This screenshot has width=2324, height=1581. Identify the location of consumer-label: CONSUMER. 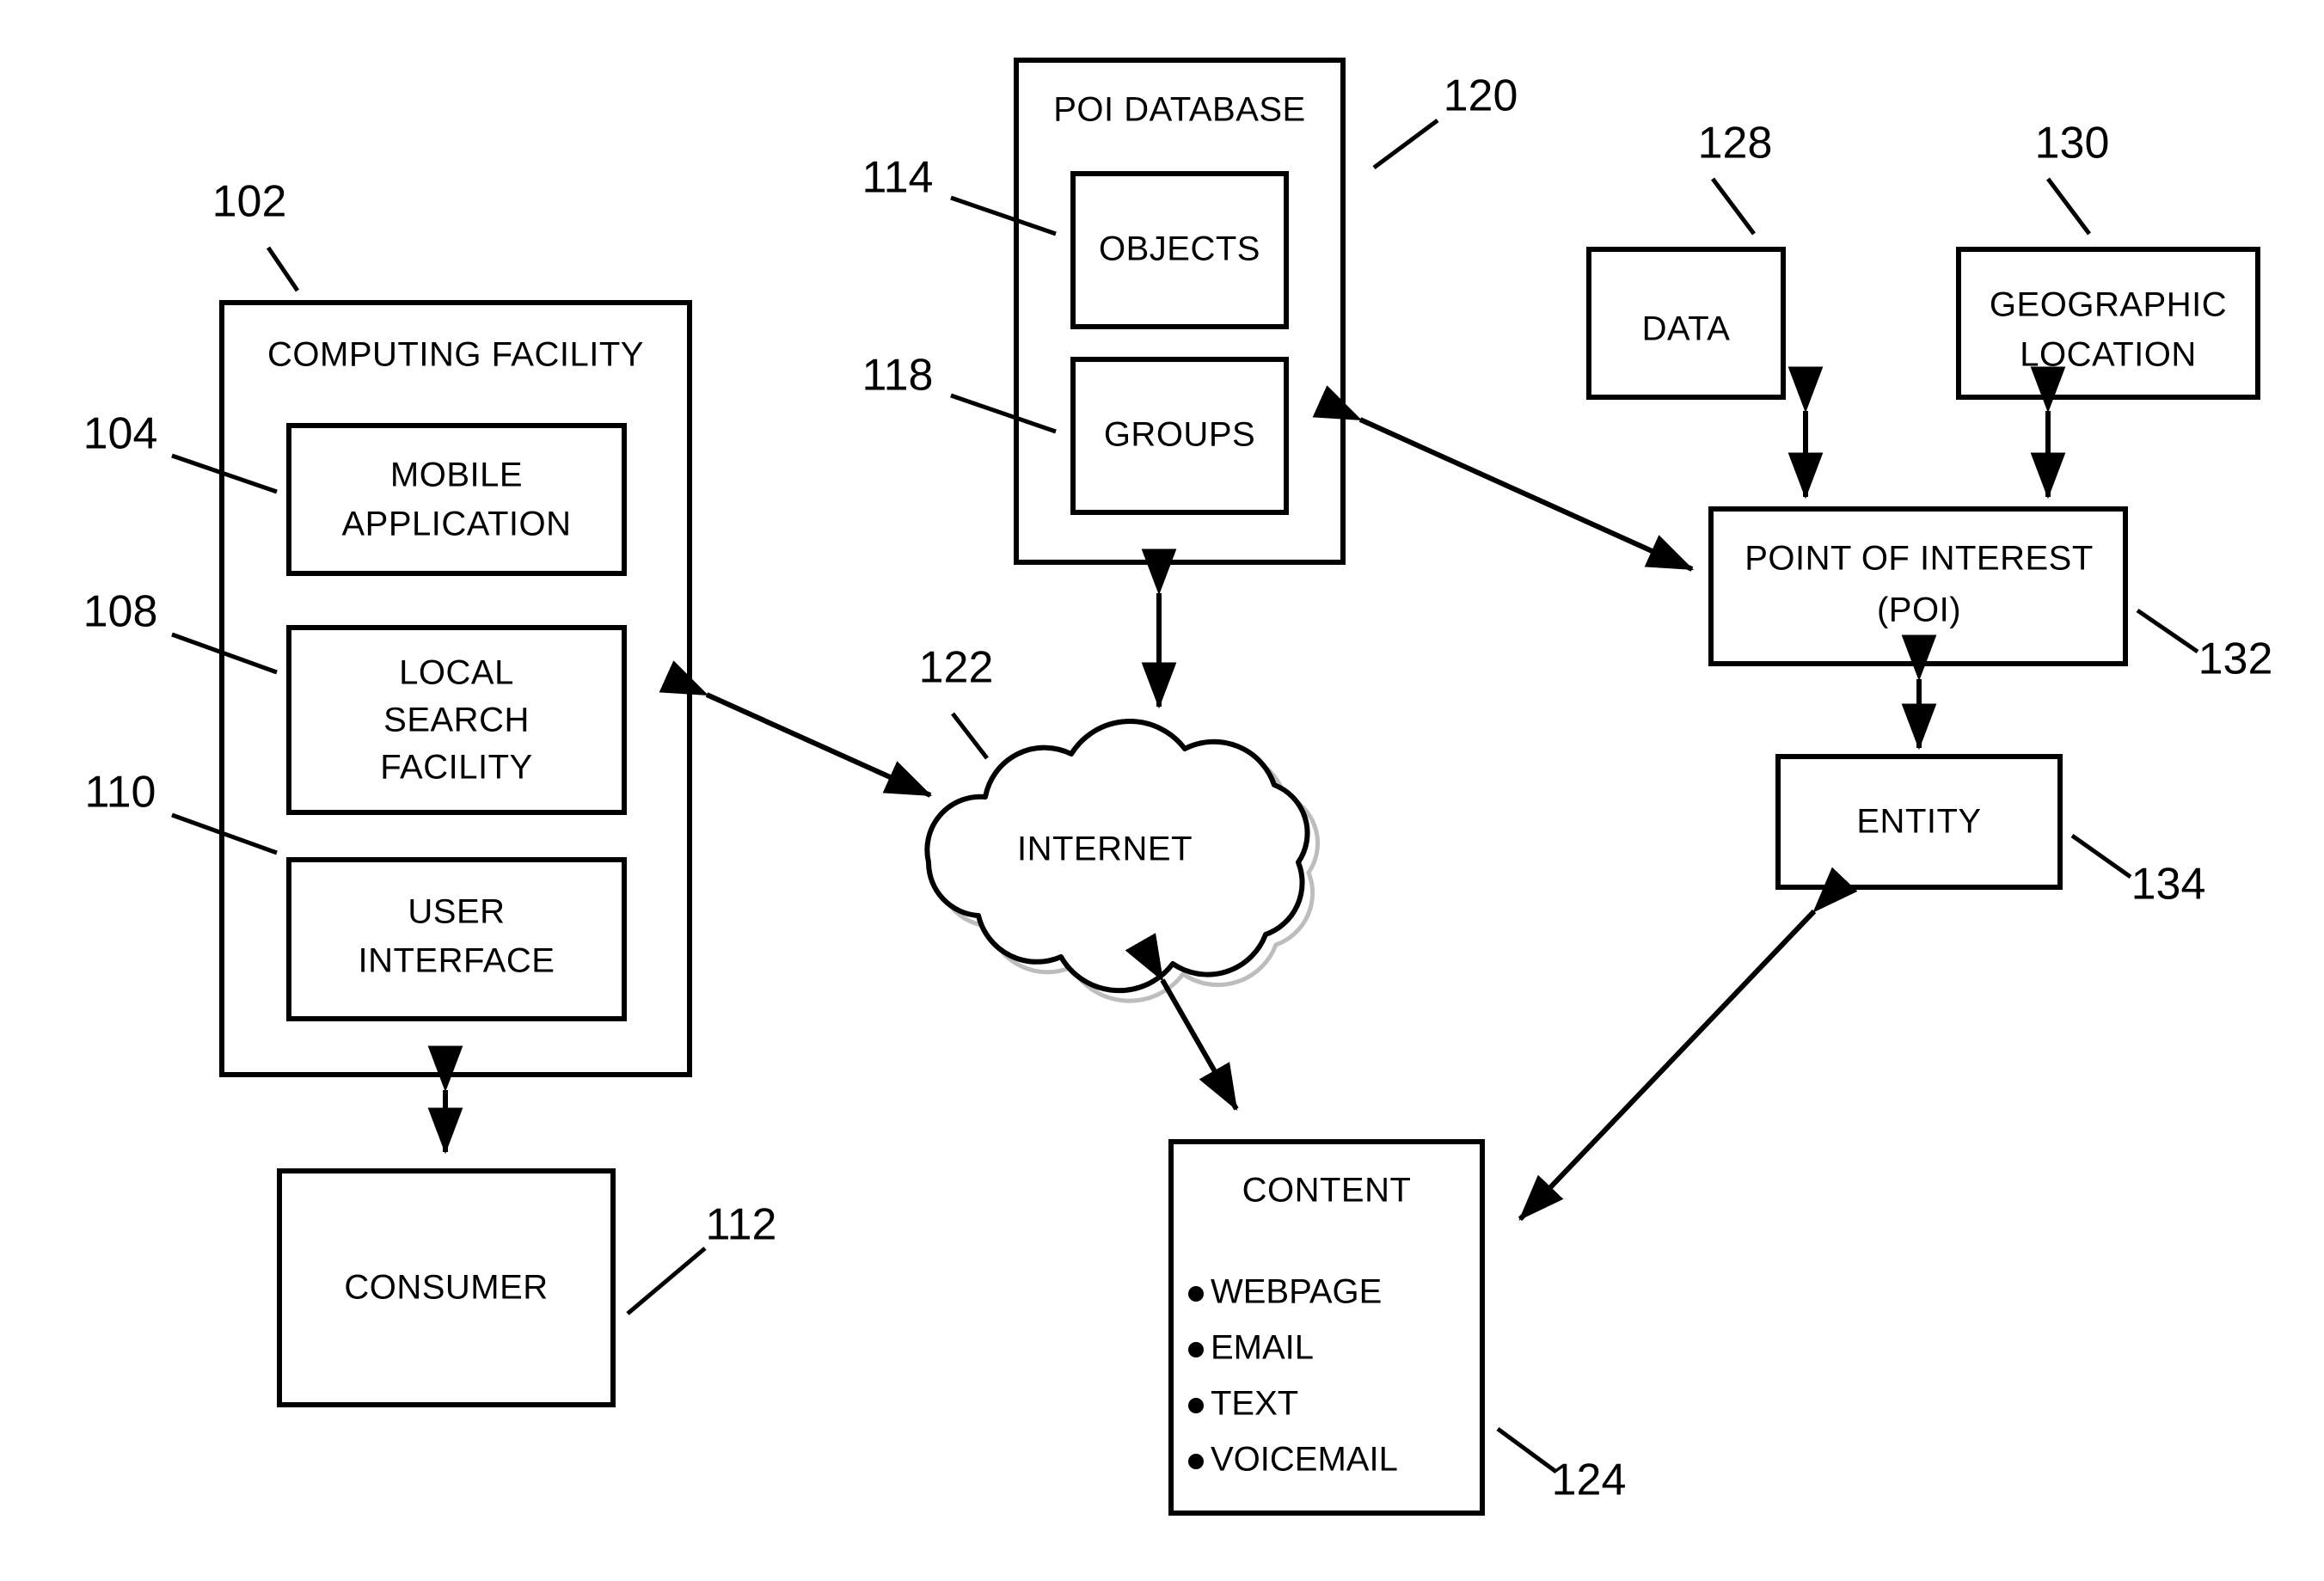
(446, 1288).